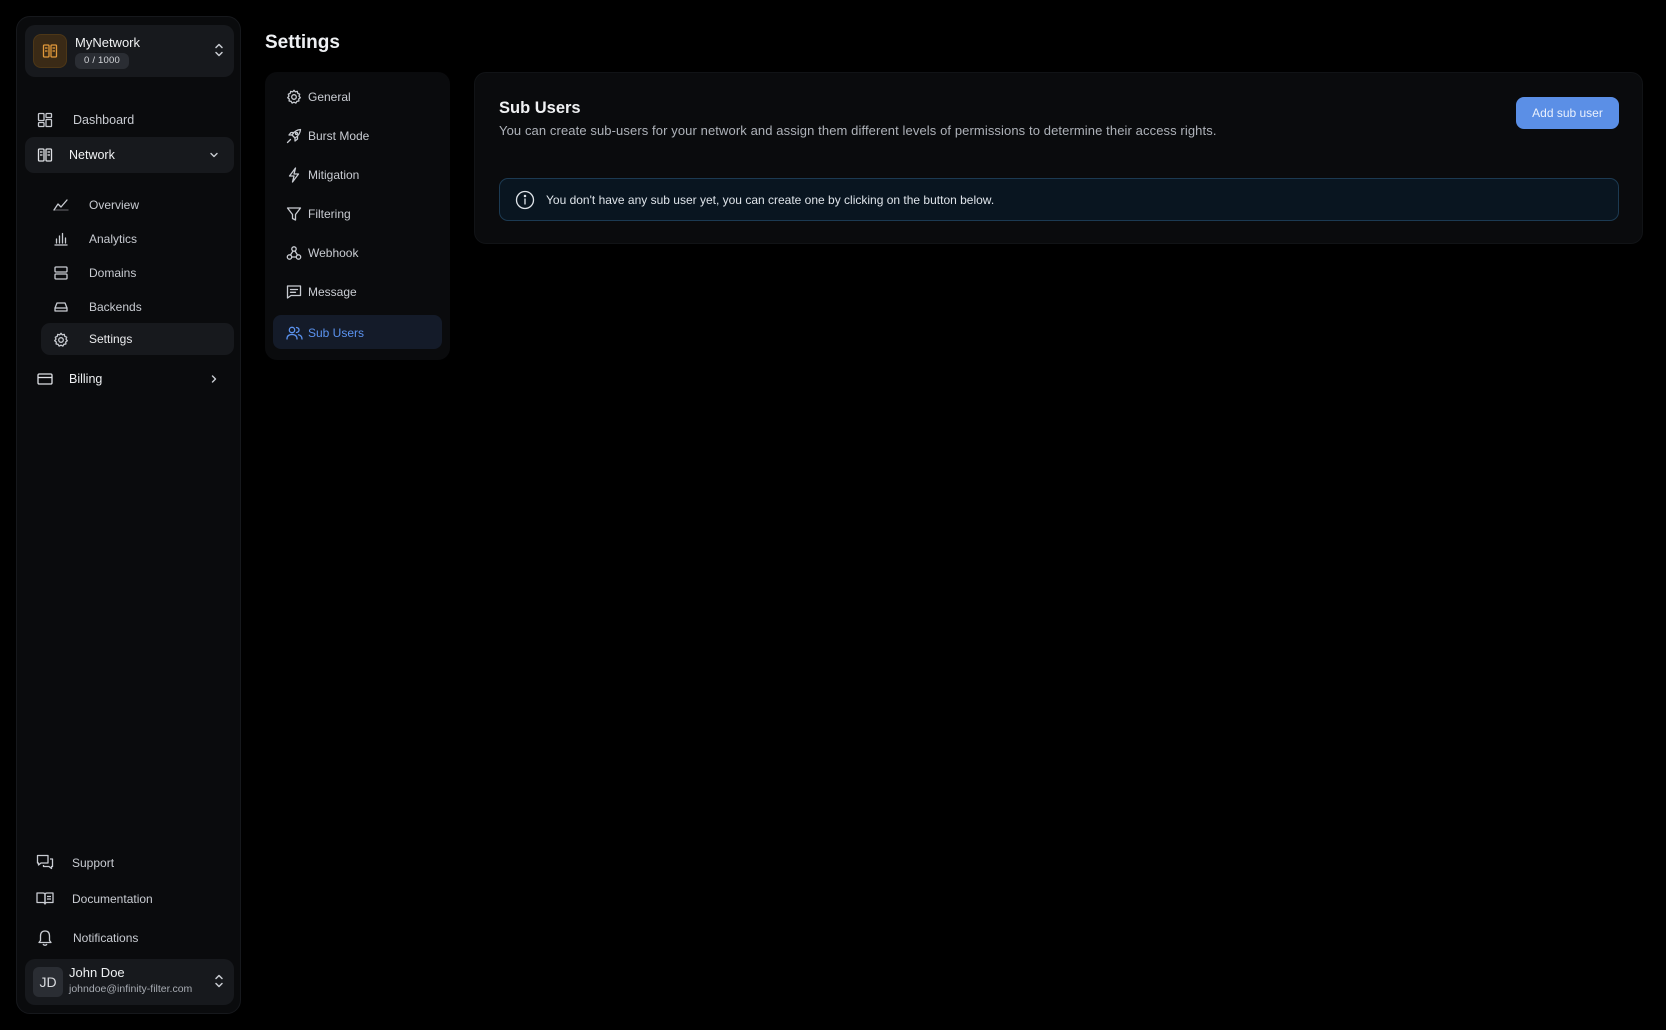 The width and height of the screenshot is (1666, 1030). I want to click on tab-mitigation: Mitigation, so click(357, 174).